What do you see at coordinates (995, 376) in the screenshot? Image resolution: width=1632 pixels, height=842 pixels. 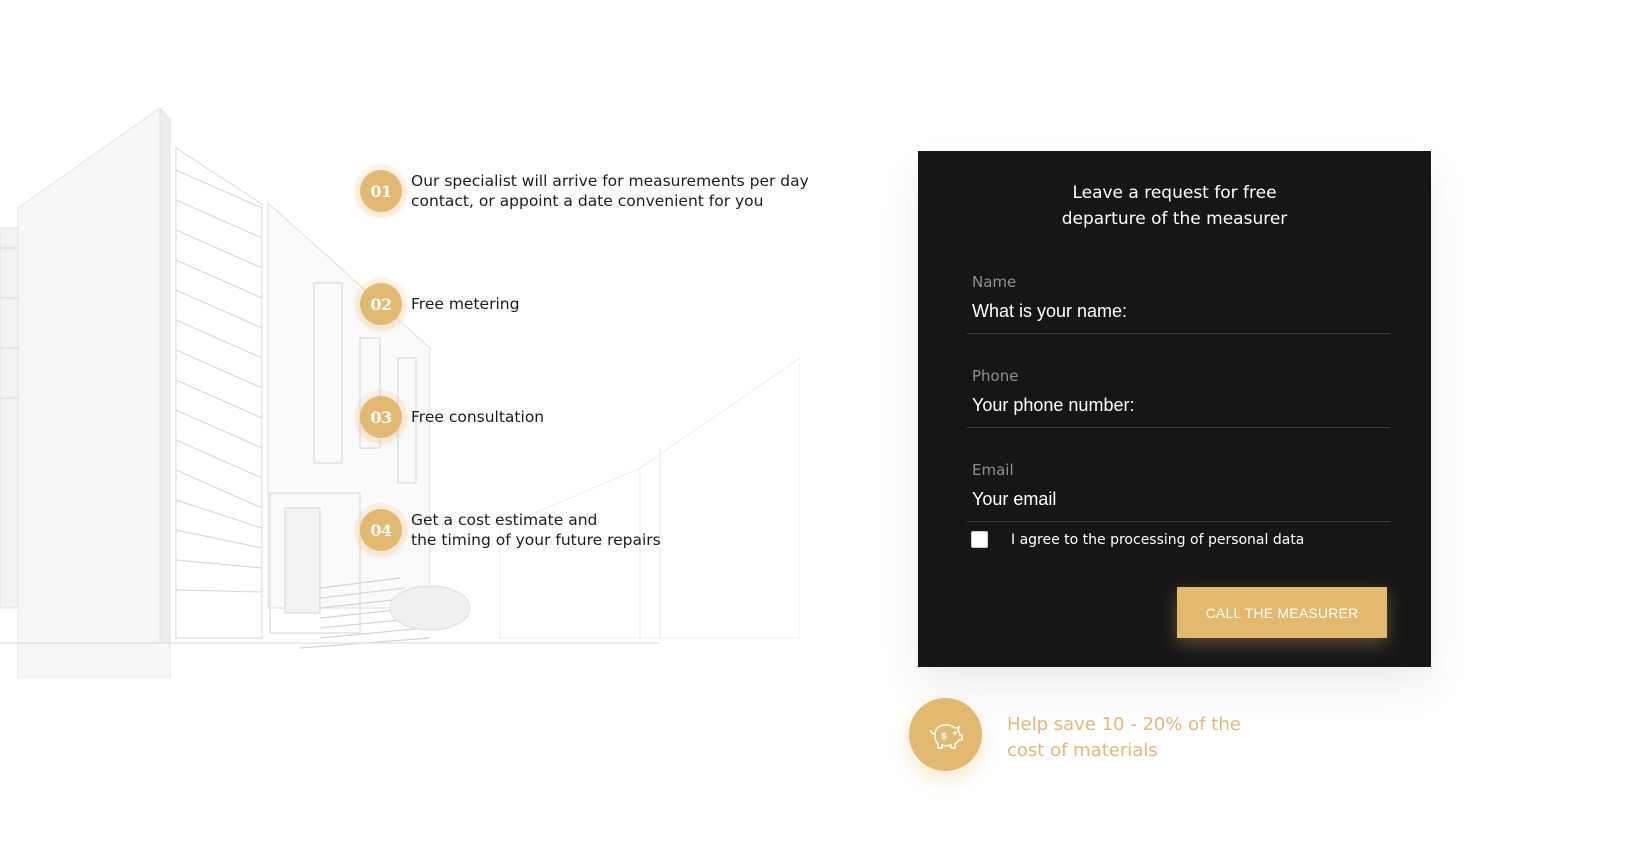 I see `phone-label: Phone` at bounding box center [995, 376].